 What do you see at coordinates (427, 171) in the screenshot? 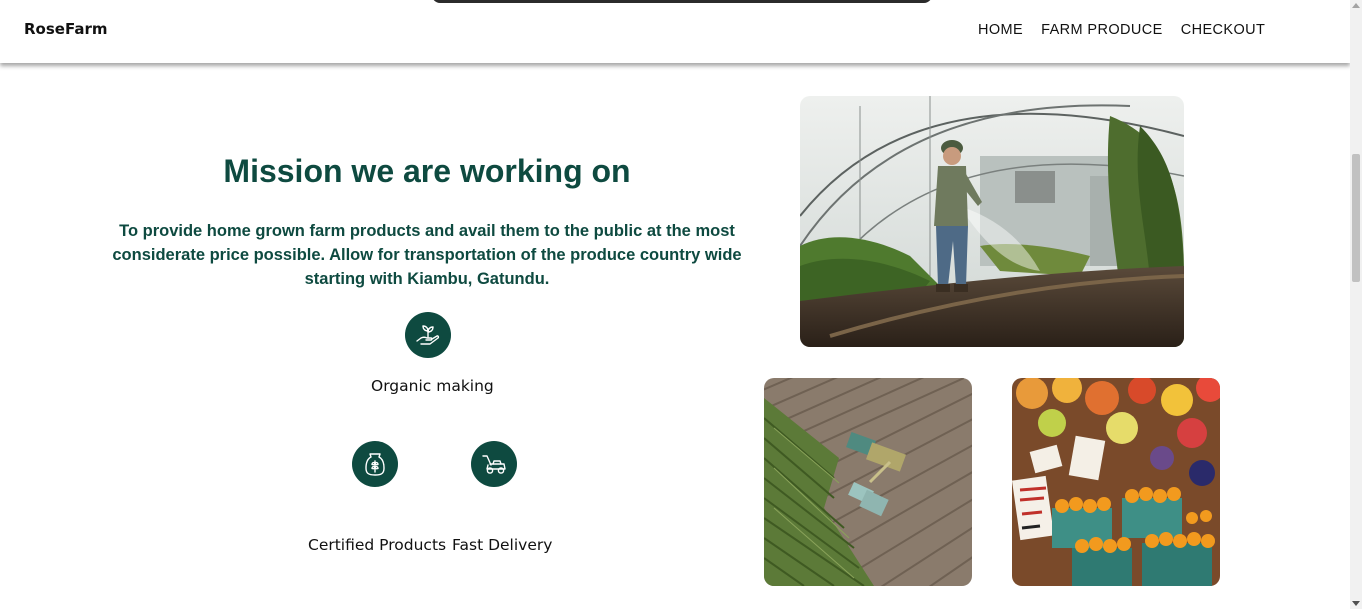
I see `mission-title: Mission we are working on` at bounding box center [427, 171].